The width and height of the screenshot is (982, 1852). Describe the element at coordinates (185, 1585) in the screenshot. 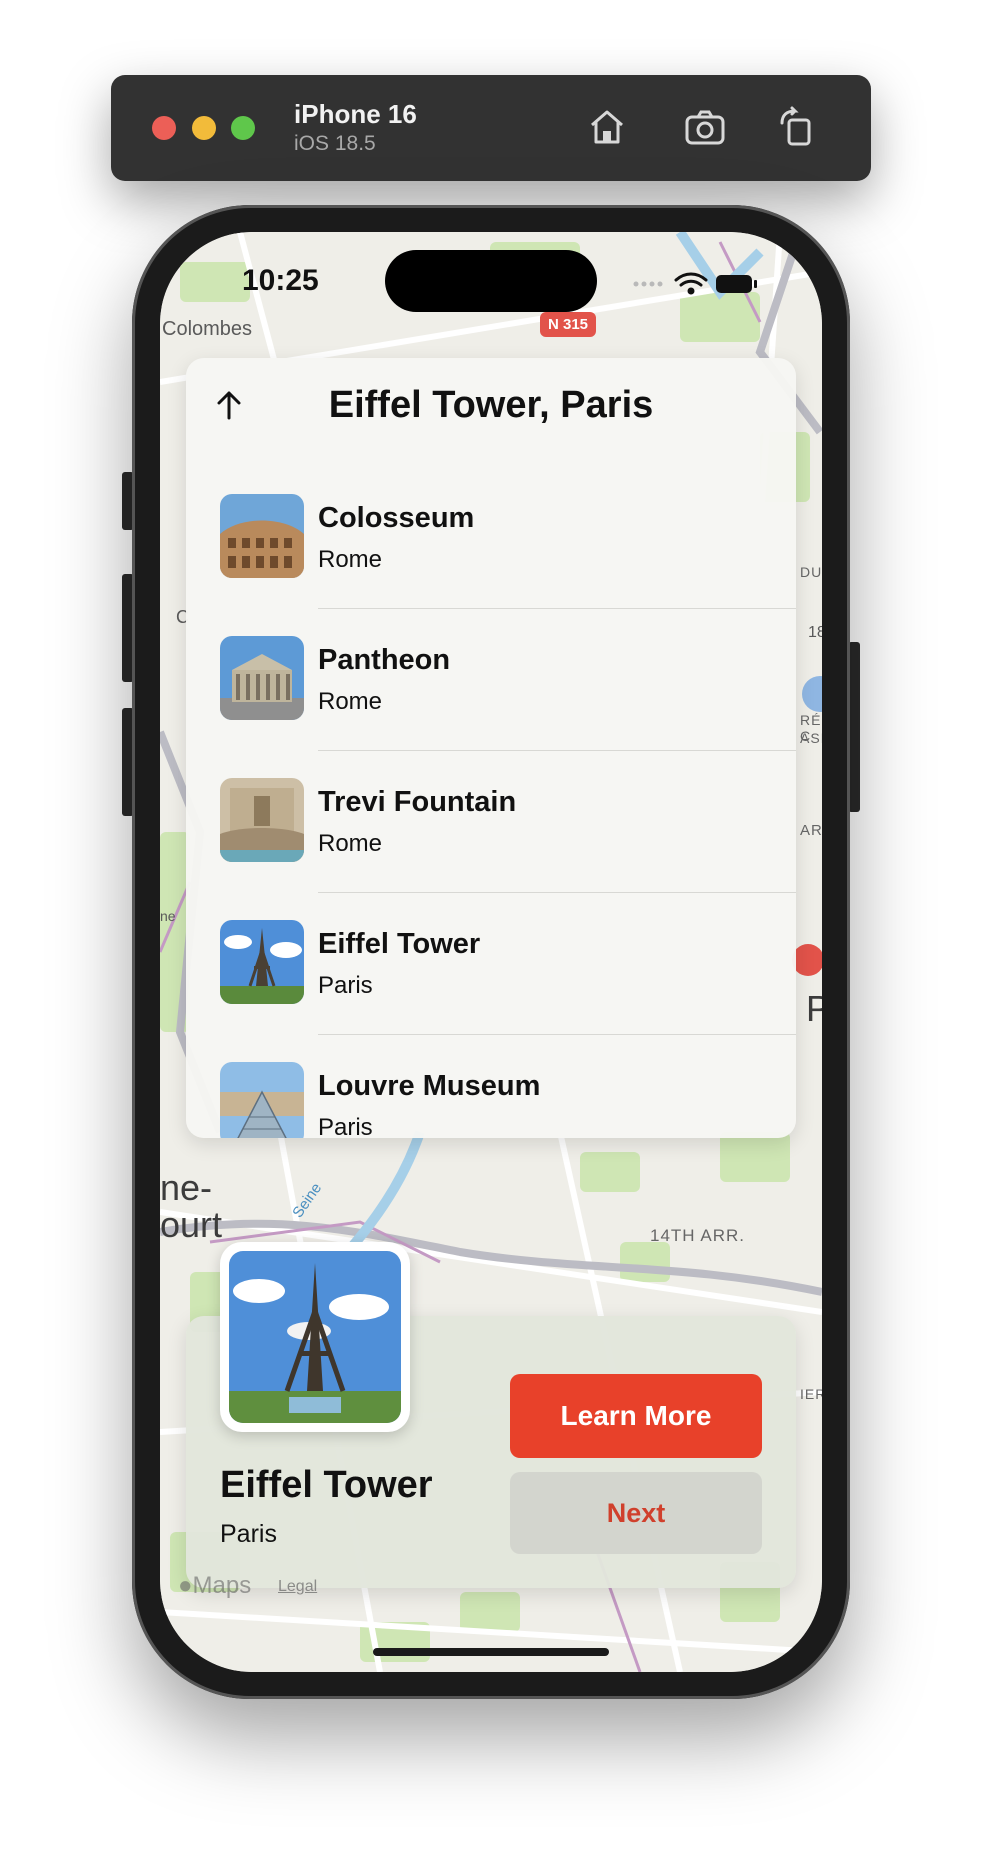

I see `apple-logo-icon: ●` at that location.